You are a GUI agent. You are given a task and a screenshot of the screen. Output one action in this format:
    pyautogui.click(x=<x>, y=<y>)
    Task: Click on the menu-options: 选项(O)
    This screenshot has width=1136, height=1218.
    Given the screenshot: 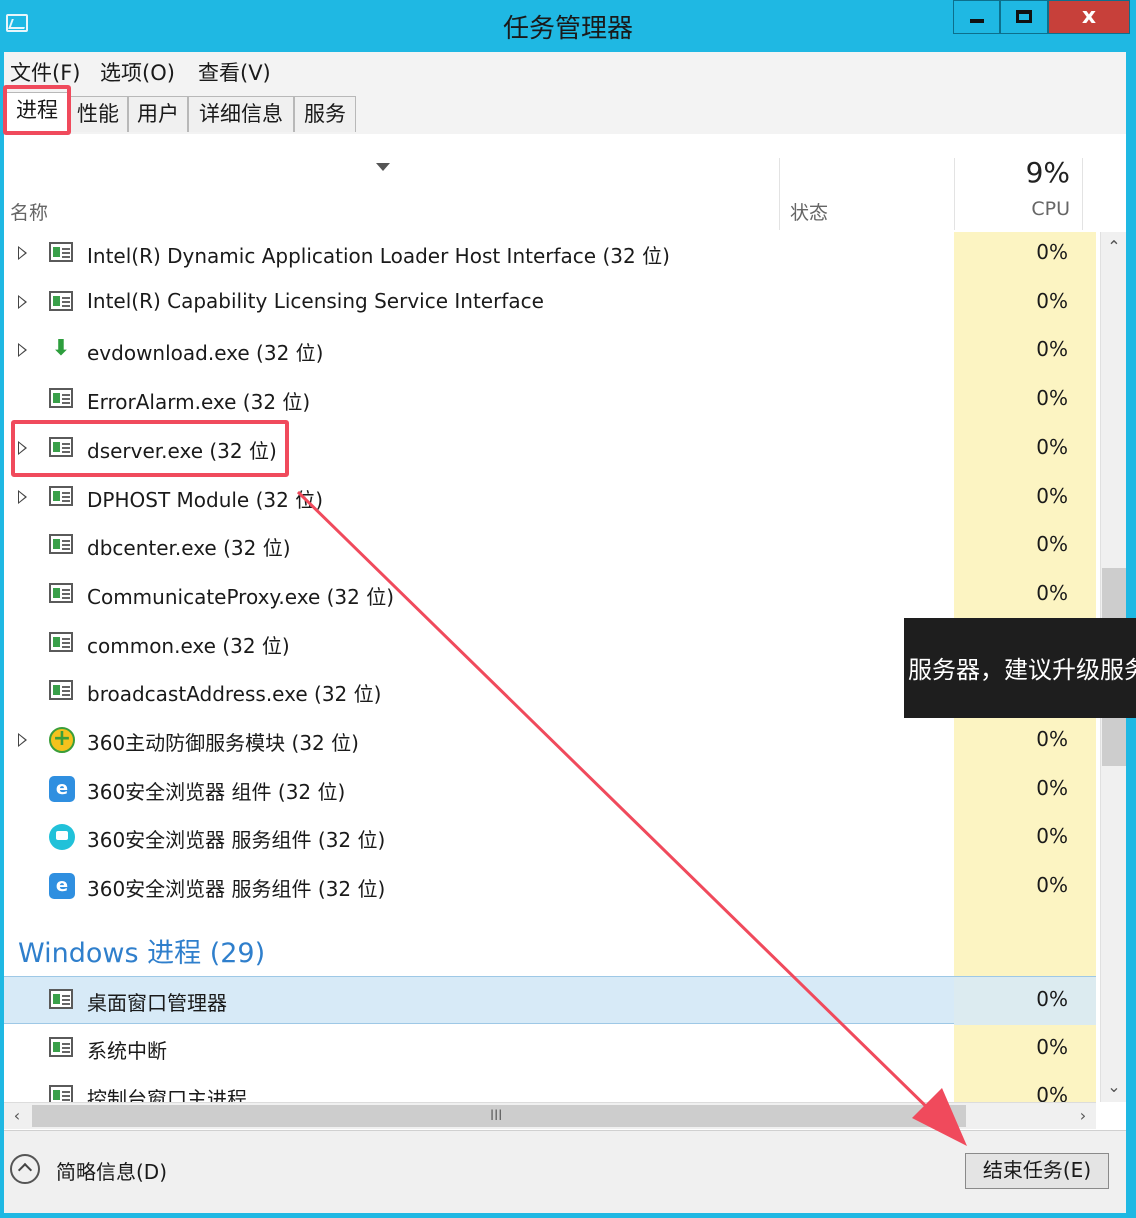 What is the action you would take?
    pyautogui.click(x=137, y=72)
    